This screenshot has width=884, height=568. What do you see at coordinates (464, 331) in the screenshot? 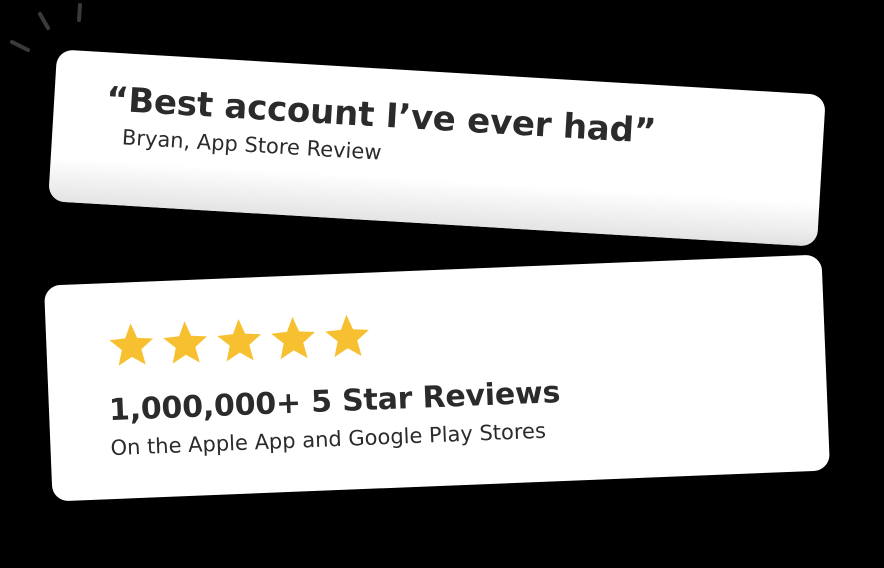
I see `star-rating` at bounding box center [464, 331].